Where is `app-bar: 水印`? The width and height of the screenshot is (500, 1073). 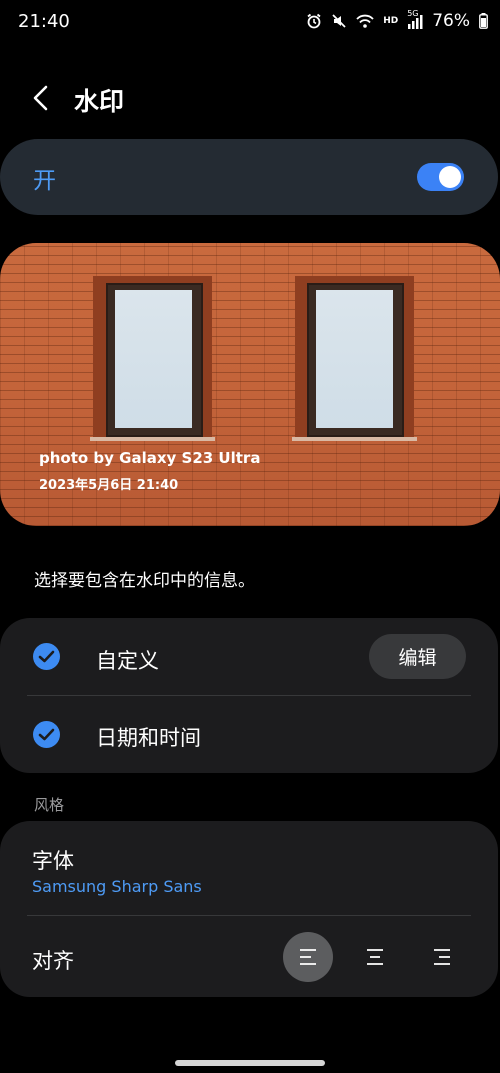 app-bar: 水印 is located at coordinates (250, 100).